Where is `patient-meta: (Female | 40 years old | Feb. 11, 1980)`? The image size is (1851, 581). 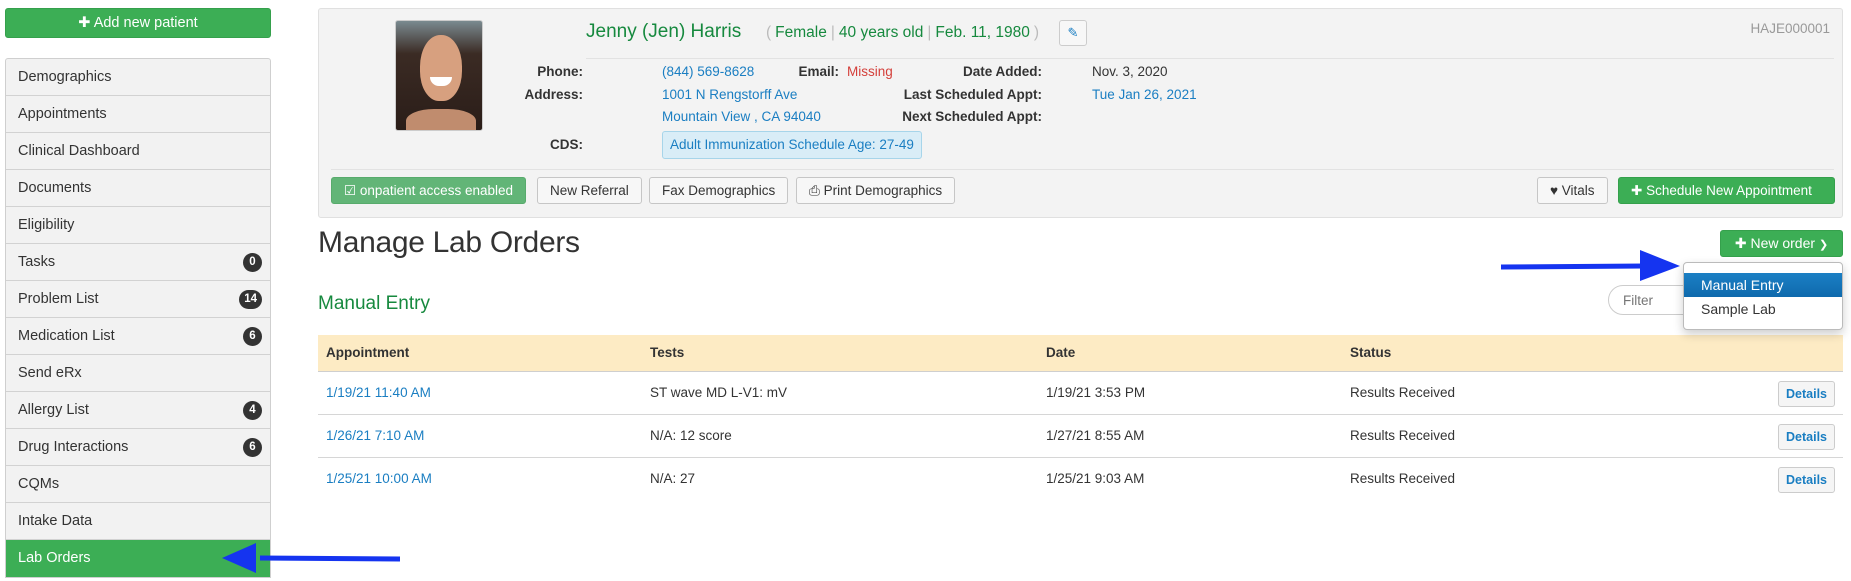 patient-meta: (Female | 40 years old | Feb. 11, 1980) is located at coordinates (903, 32).